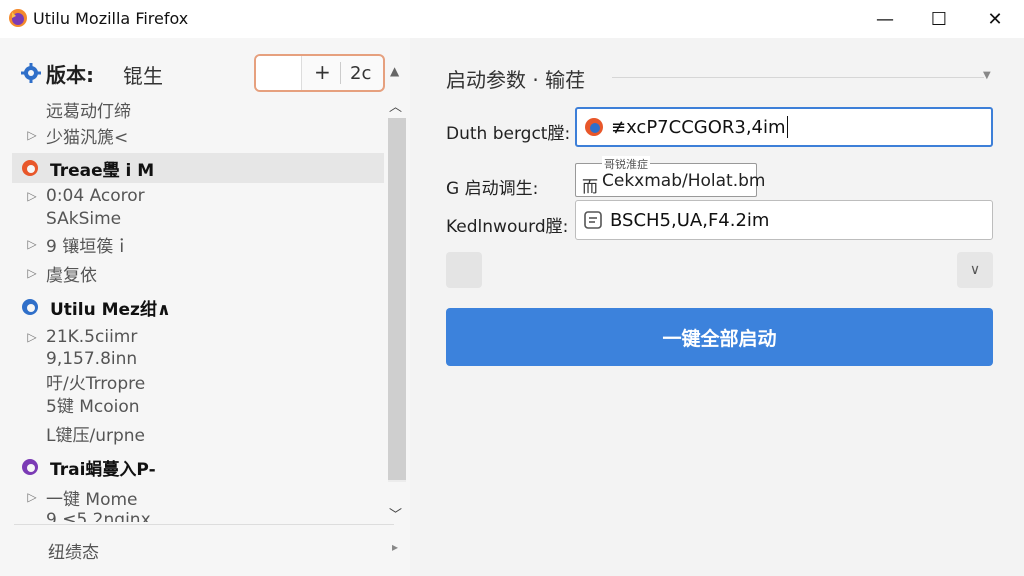  I want to click on divider, so click(204, 524).